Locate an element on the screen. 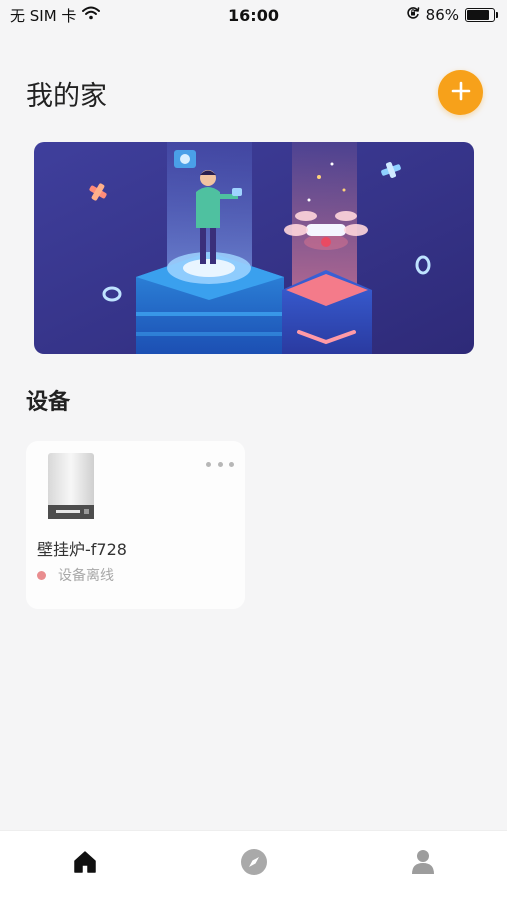 Image resolution: width=507 pixels, height=900 pixels. battery-percent: 86% is located at coordinates (442, 15).